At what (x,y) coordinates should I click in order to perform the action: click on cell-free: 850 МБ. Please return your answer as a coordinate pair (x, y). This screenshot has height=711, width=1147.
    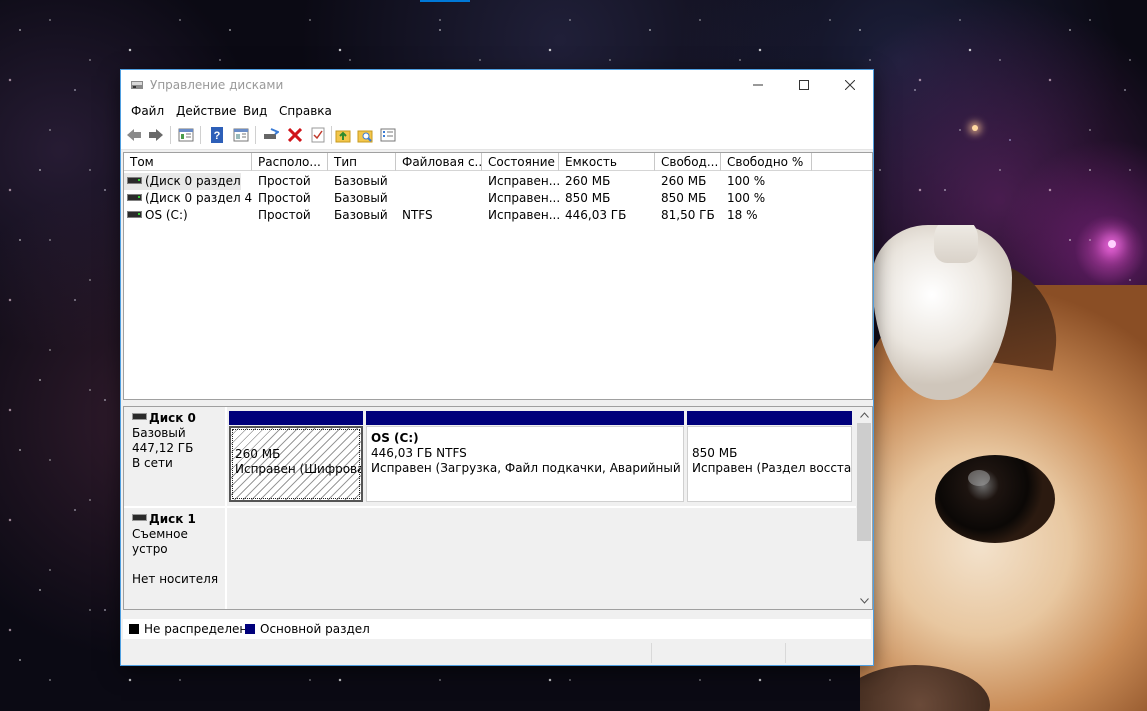
    Looking at the image, I should click on (684, 198).